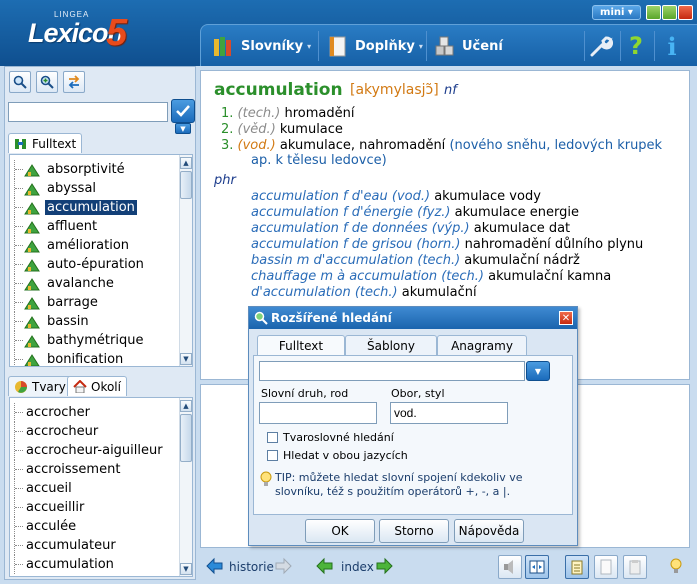 This screenshot has height=584, width=697. Describe the element at coordinates (85, 359) in the screenshot. I see `word-list-item-label: bonification` at that location.